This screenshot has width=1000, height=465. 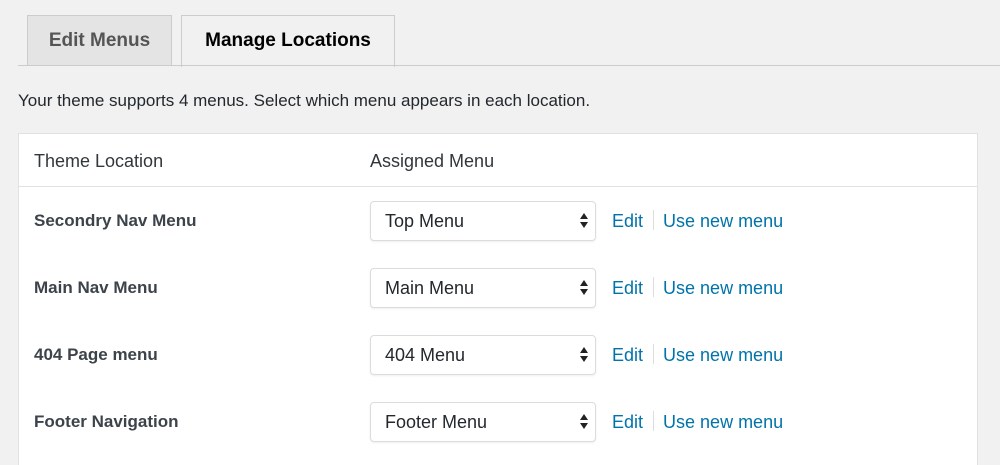 I want to click on header-assigned-menu: Assigned Menu, so click(x=432, y=161).